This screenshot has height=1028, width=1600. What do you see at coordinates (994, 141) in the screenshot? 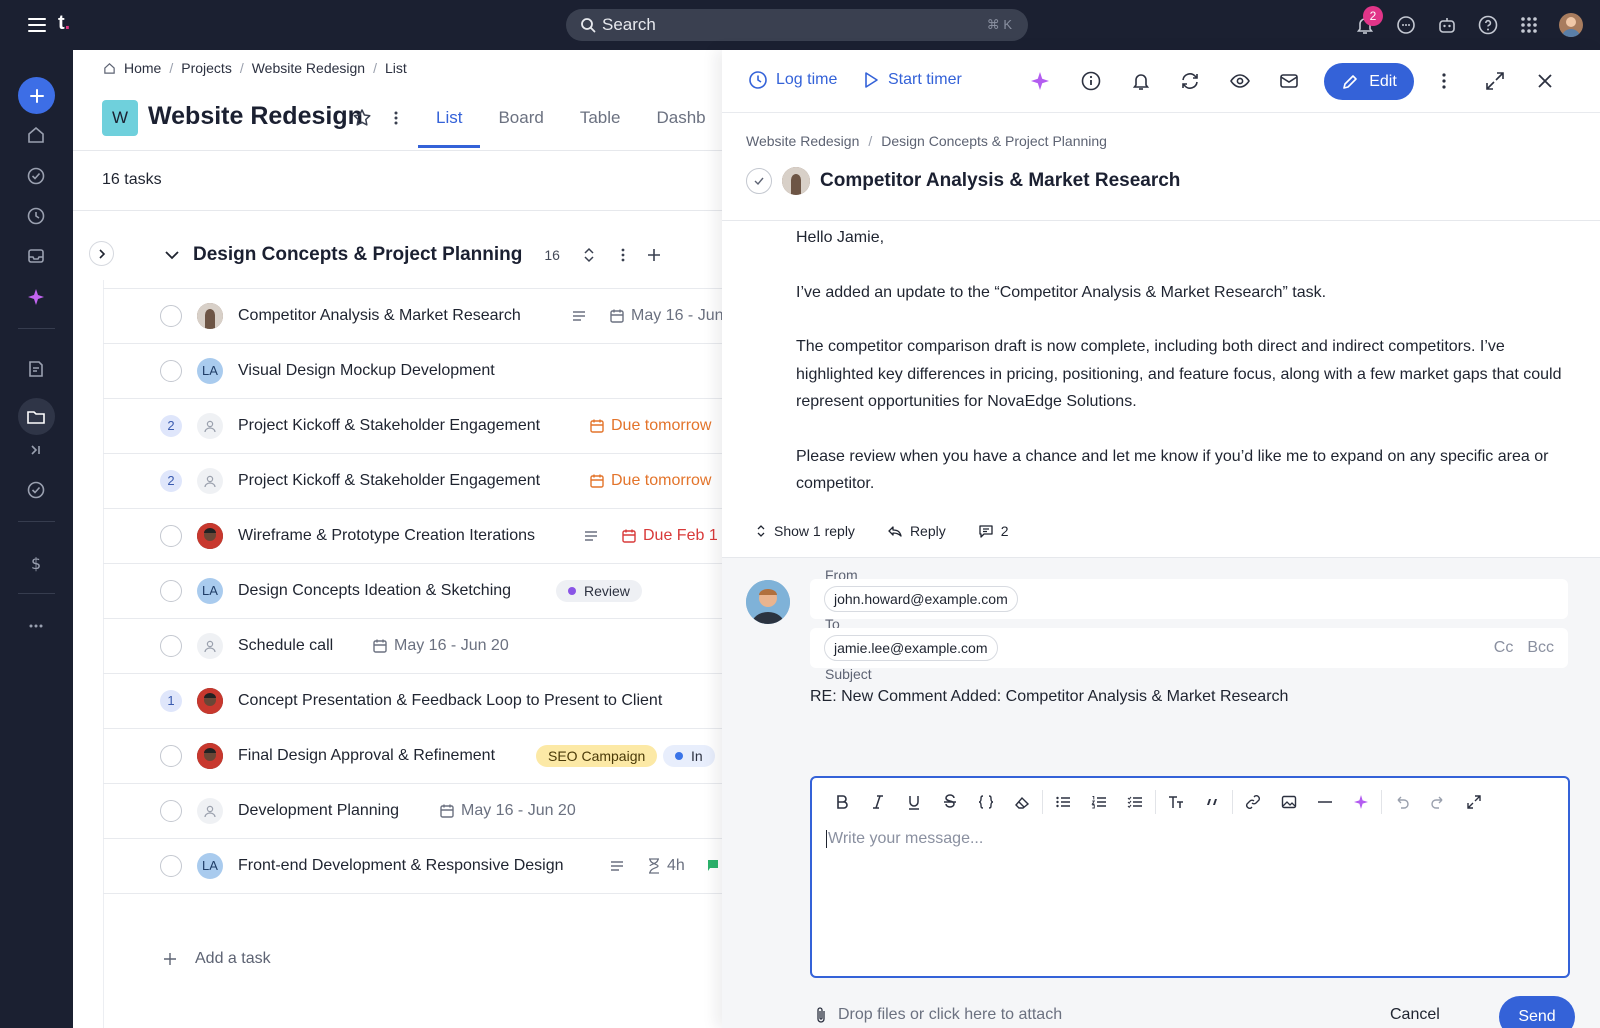
I see `breadcrumb-item: Design Concepts & Project Planning` at bounding box center [994, 141].